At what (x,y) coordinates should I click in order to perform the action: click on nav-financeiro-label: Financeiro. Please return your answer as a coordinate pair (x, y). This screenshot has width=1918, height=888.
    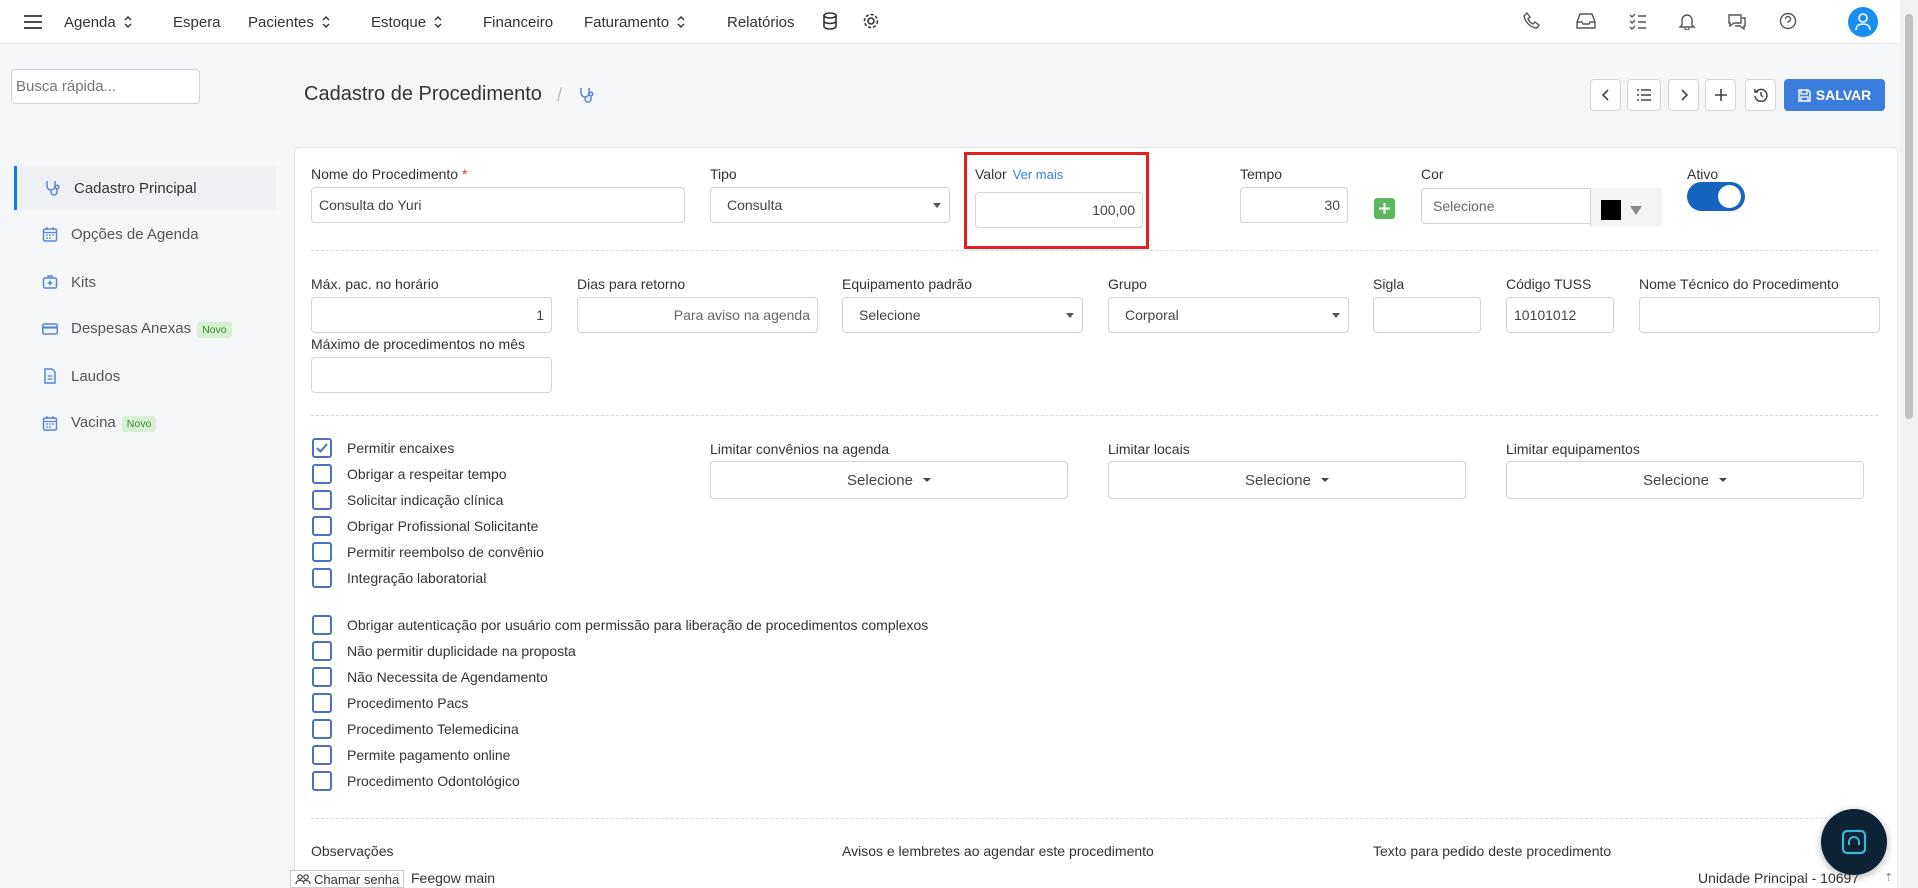
    Looking at the image, I should click on (518, 22).